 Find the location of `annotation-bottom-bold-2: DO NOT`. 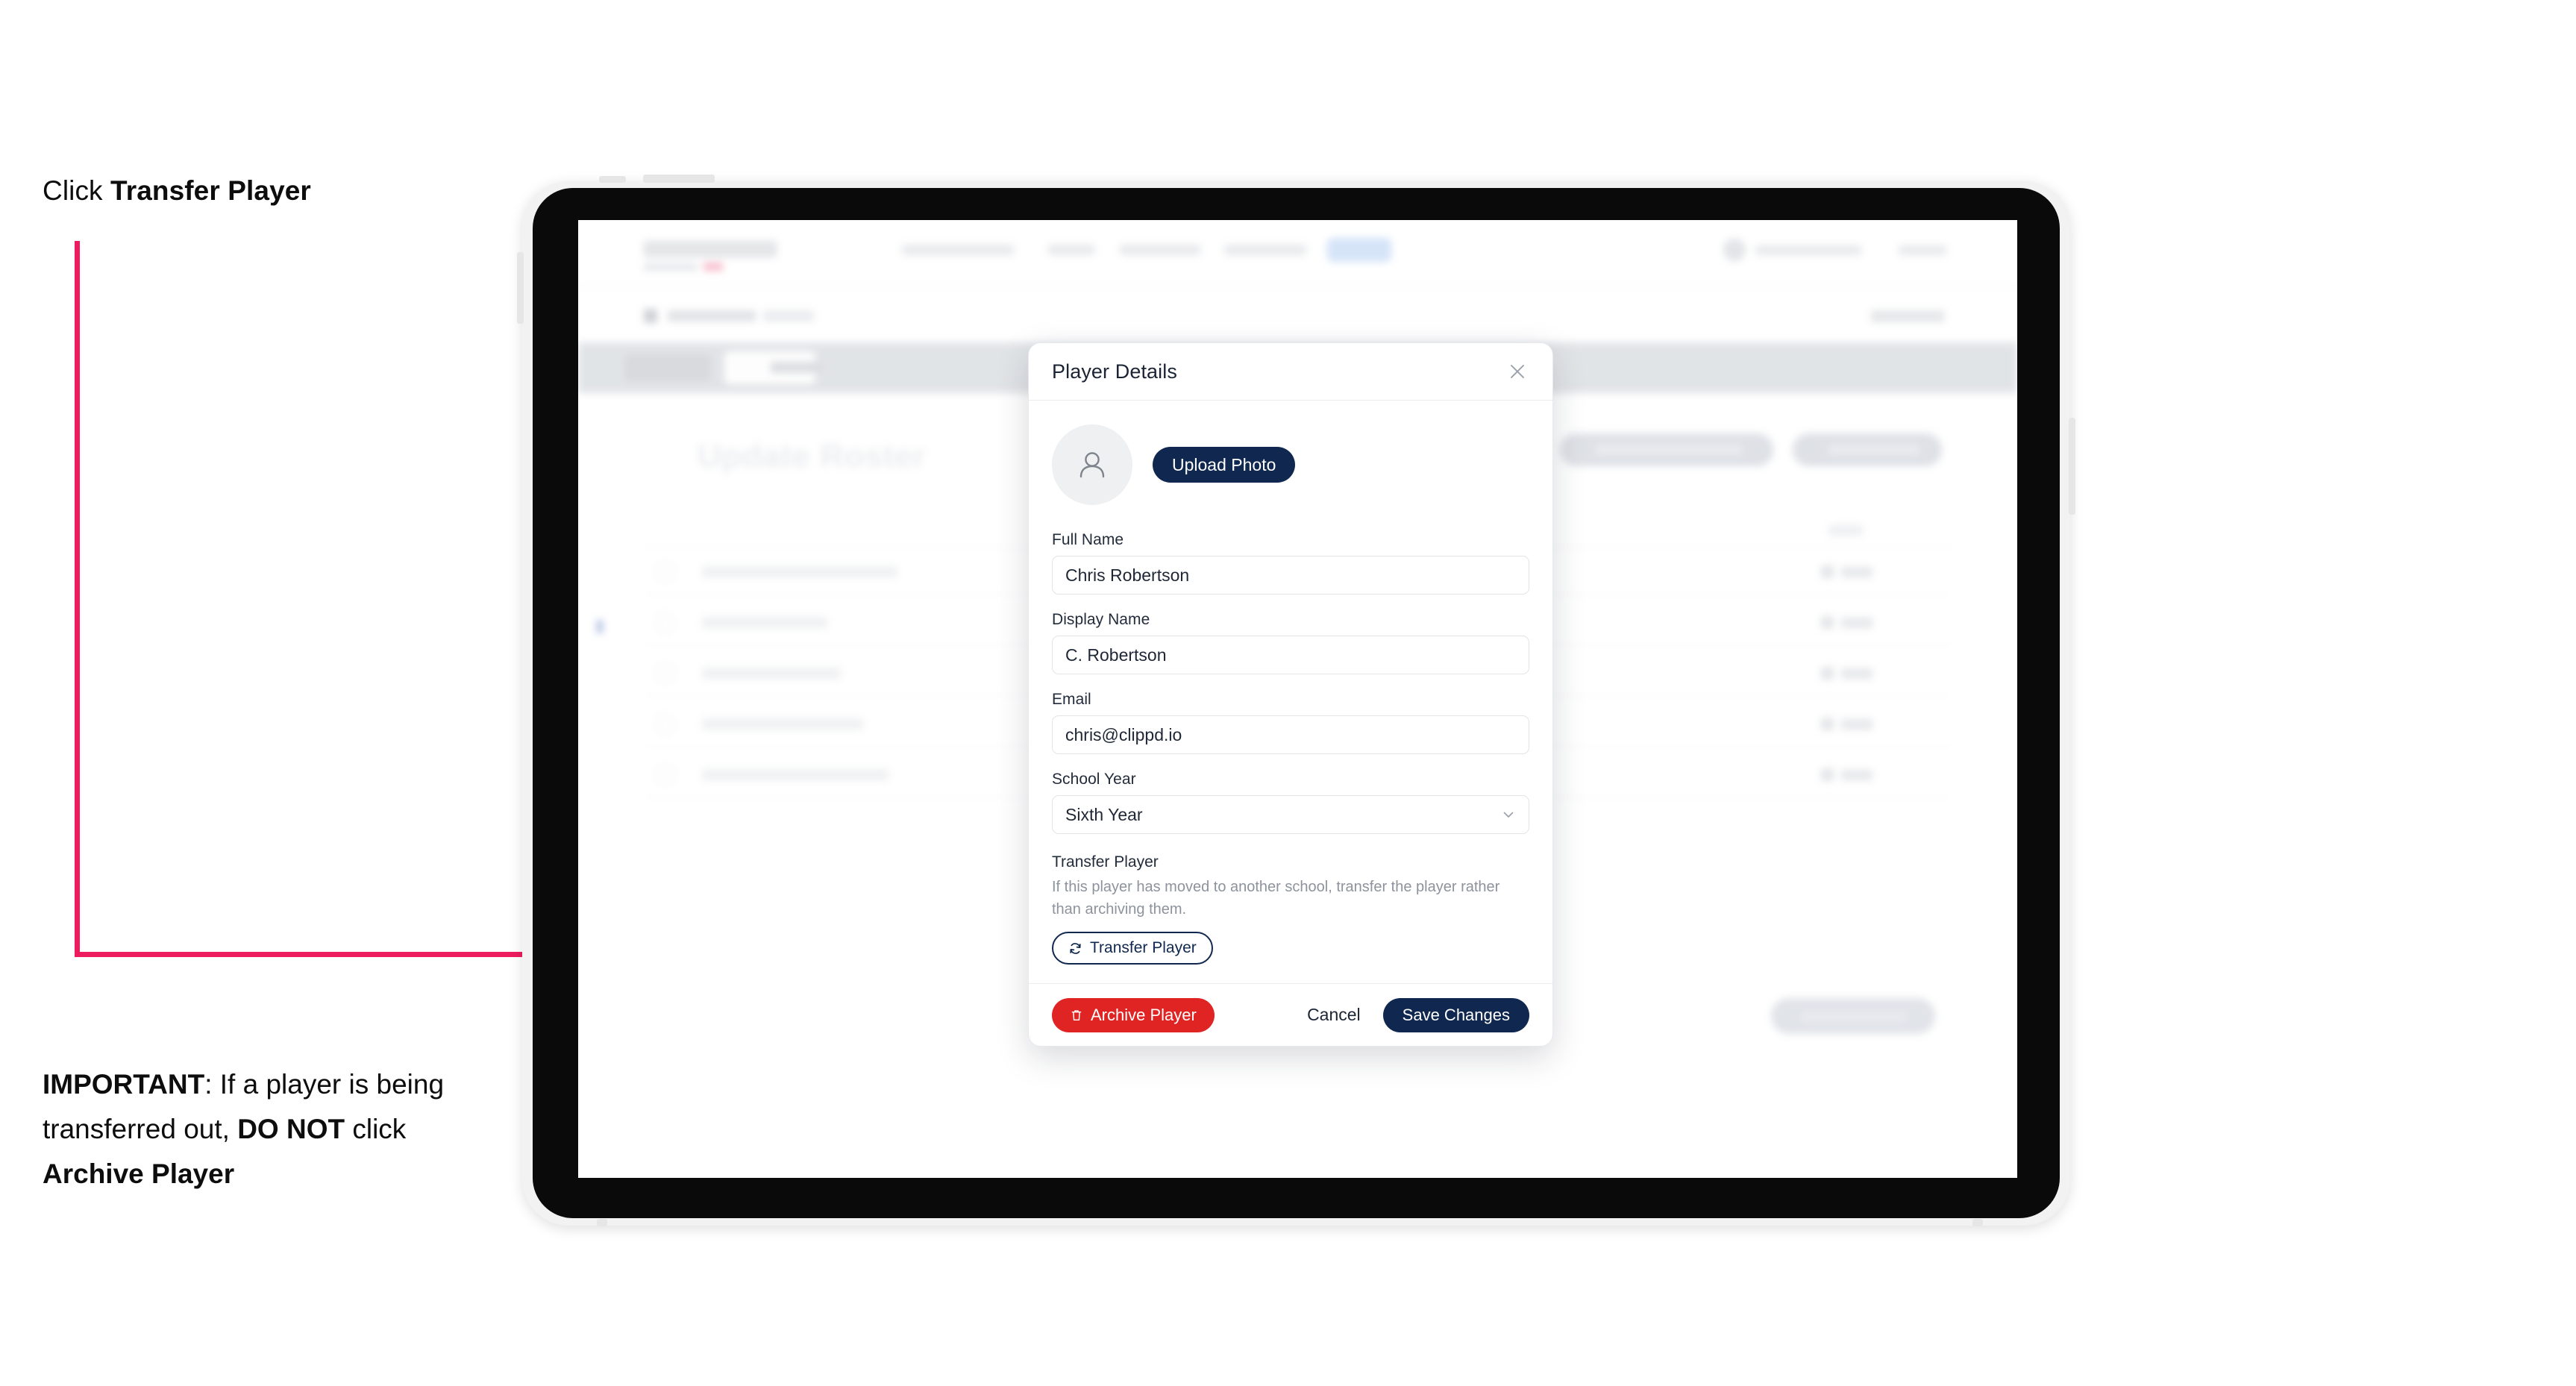

annotation-bottom-bold-2: DO NOT is located at coordinates (291, 1128).